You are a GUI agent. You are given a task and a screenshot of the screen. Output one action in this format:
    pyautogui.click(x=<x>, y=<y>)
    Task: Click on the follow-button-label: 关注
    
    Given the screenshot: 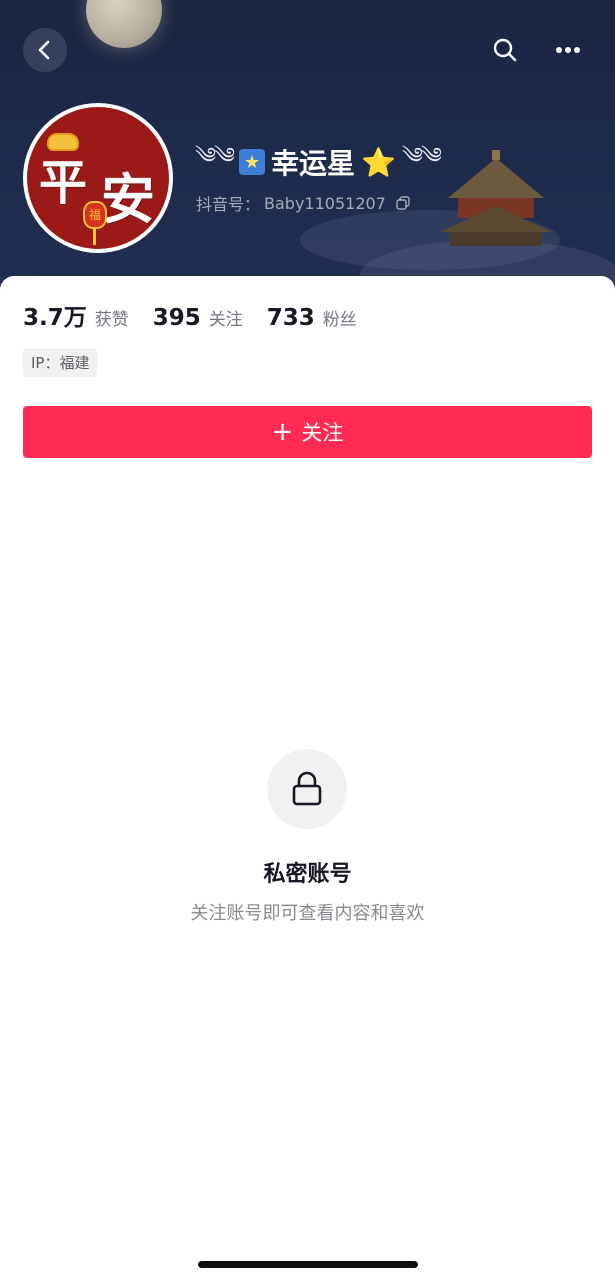 What is the action you would take?
    pyautogui.click(x=322, y=433)
    